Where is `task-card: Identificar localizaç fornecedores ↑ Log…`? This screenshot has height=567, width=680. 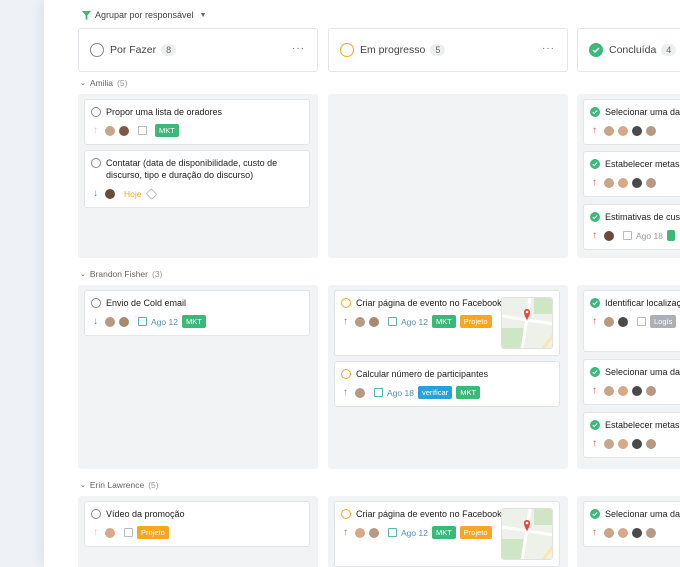
task-card: Identificar localizaç fornecedores ↑ Log… is located at coordinates (631, 321).